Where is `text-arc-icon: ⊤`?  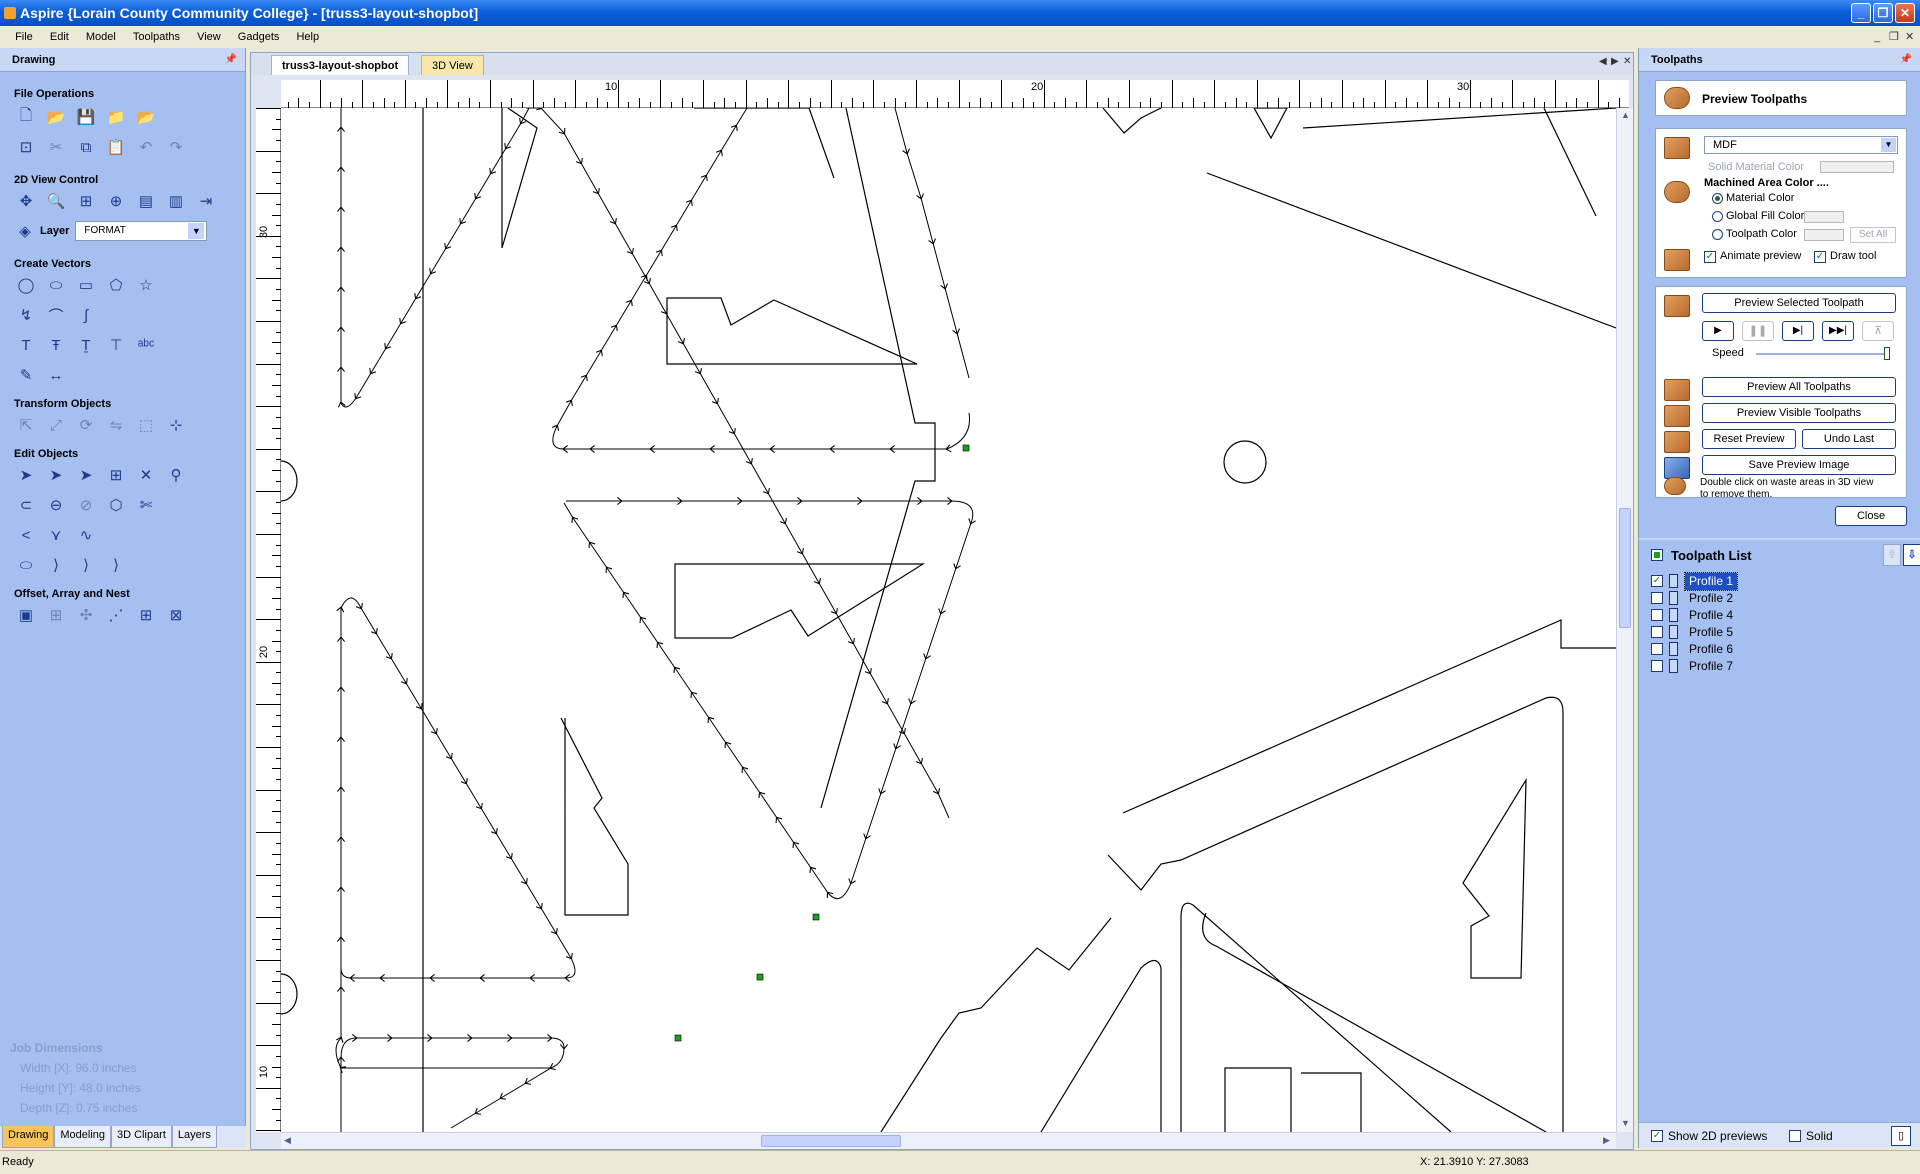
text-arc-icon: ⊤ is located at coordinates (116, 345).